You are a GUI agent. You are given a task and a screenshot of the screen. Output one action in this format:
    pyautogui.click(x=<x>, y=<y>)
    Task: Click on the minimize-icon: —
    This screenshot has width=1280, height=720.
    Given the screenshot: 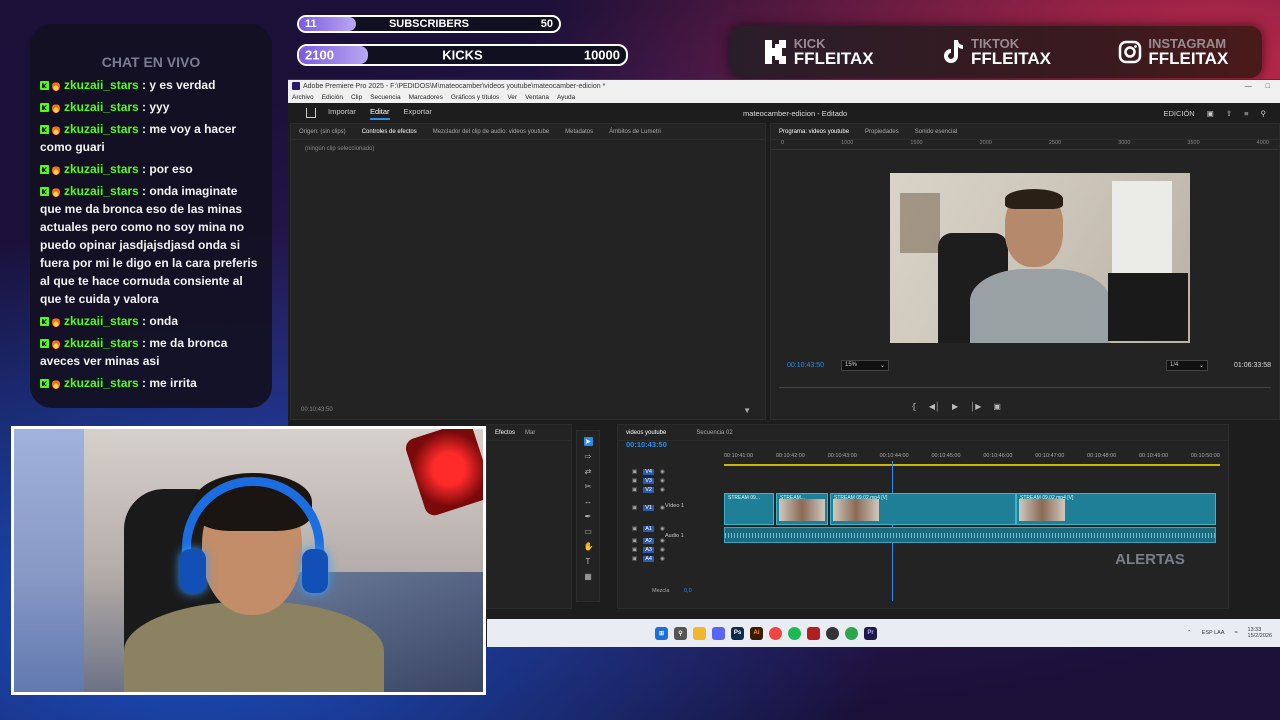 What is the action you would take?
    pyautogui.click(x=1248, y=86)
    